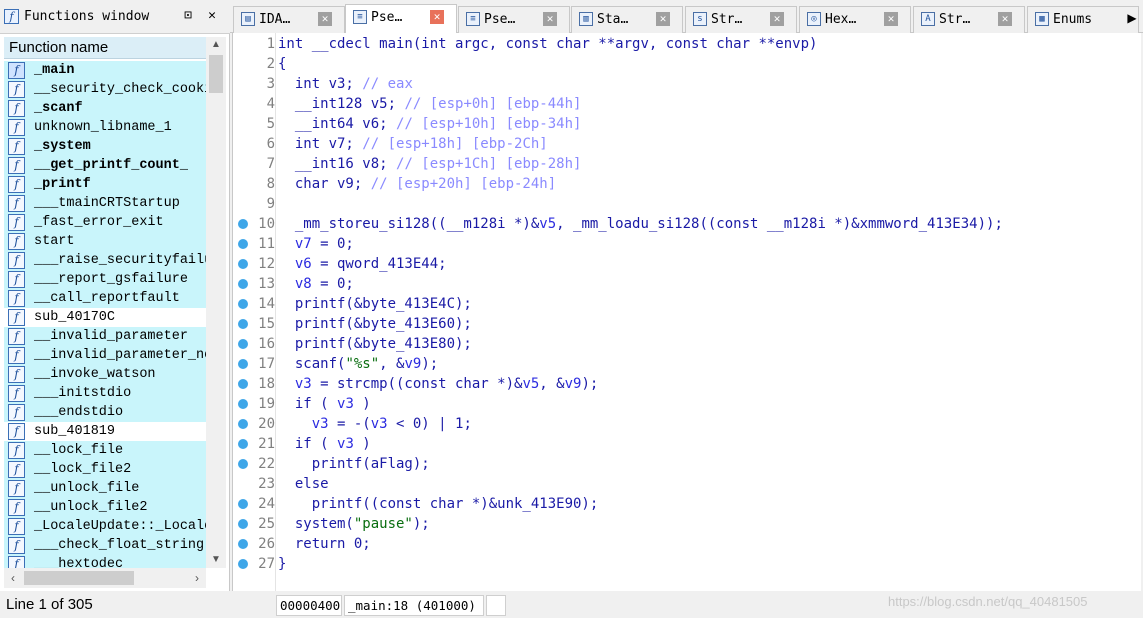 This screenshot has width=1143, height=618. I want to click on close-icon: ✕, so click(212, 16).